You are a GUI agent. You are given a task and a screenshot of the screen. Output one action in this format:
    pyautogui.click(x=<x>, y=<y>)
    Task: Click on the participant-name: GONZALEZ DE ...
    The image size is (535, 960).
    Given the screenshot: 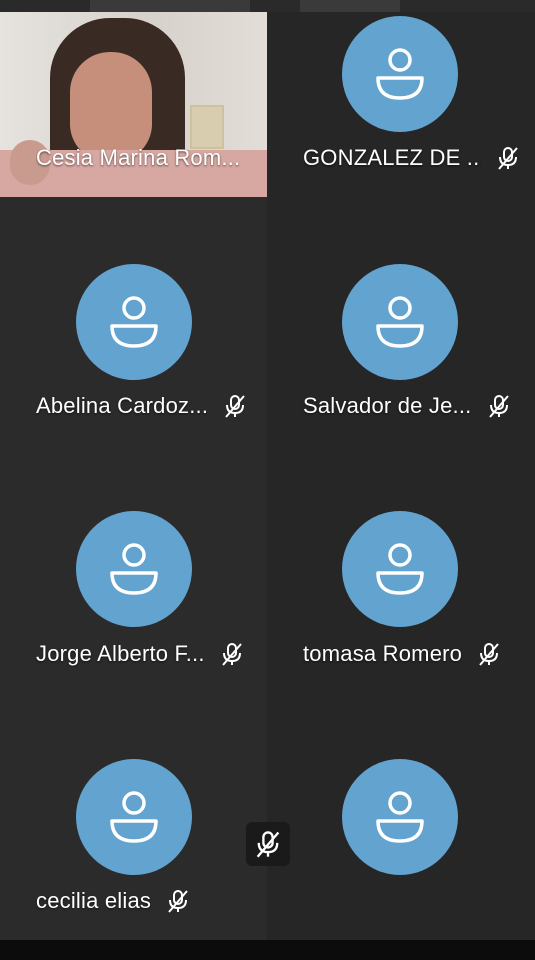 What is the action you would take?
    pyautogui.click(x=392, y=157)
    